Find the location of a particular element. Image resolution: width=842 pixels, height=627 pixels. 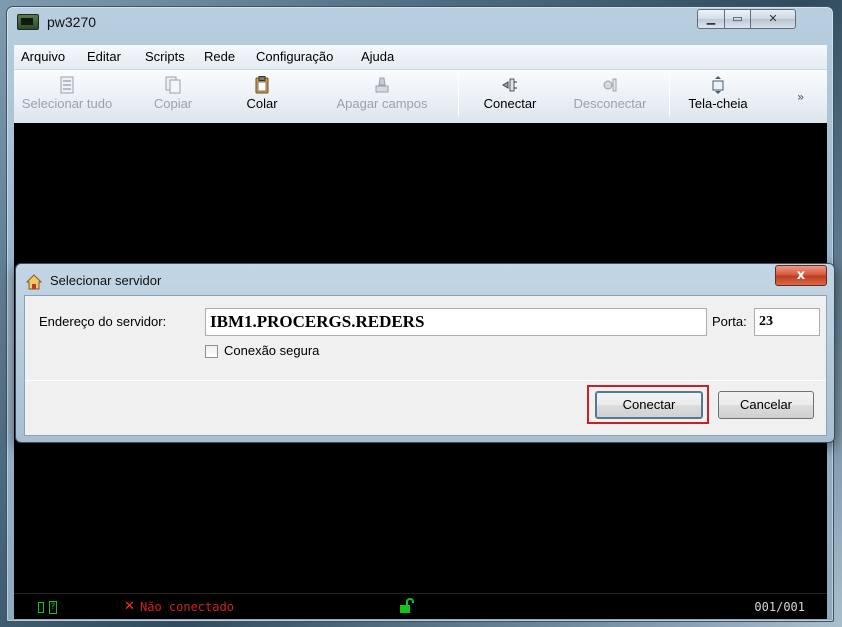

menu-arquivo: Arquivo is located at coordinates (43, 56).